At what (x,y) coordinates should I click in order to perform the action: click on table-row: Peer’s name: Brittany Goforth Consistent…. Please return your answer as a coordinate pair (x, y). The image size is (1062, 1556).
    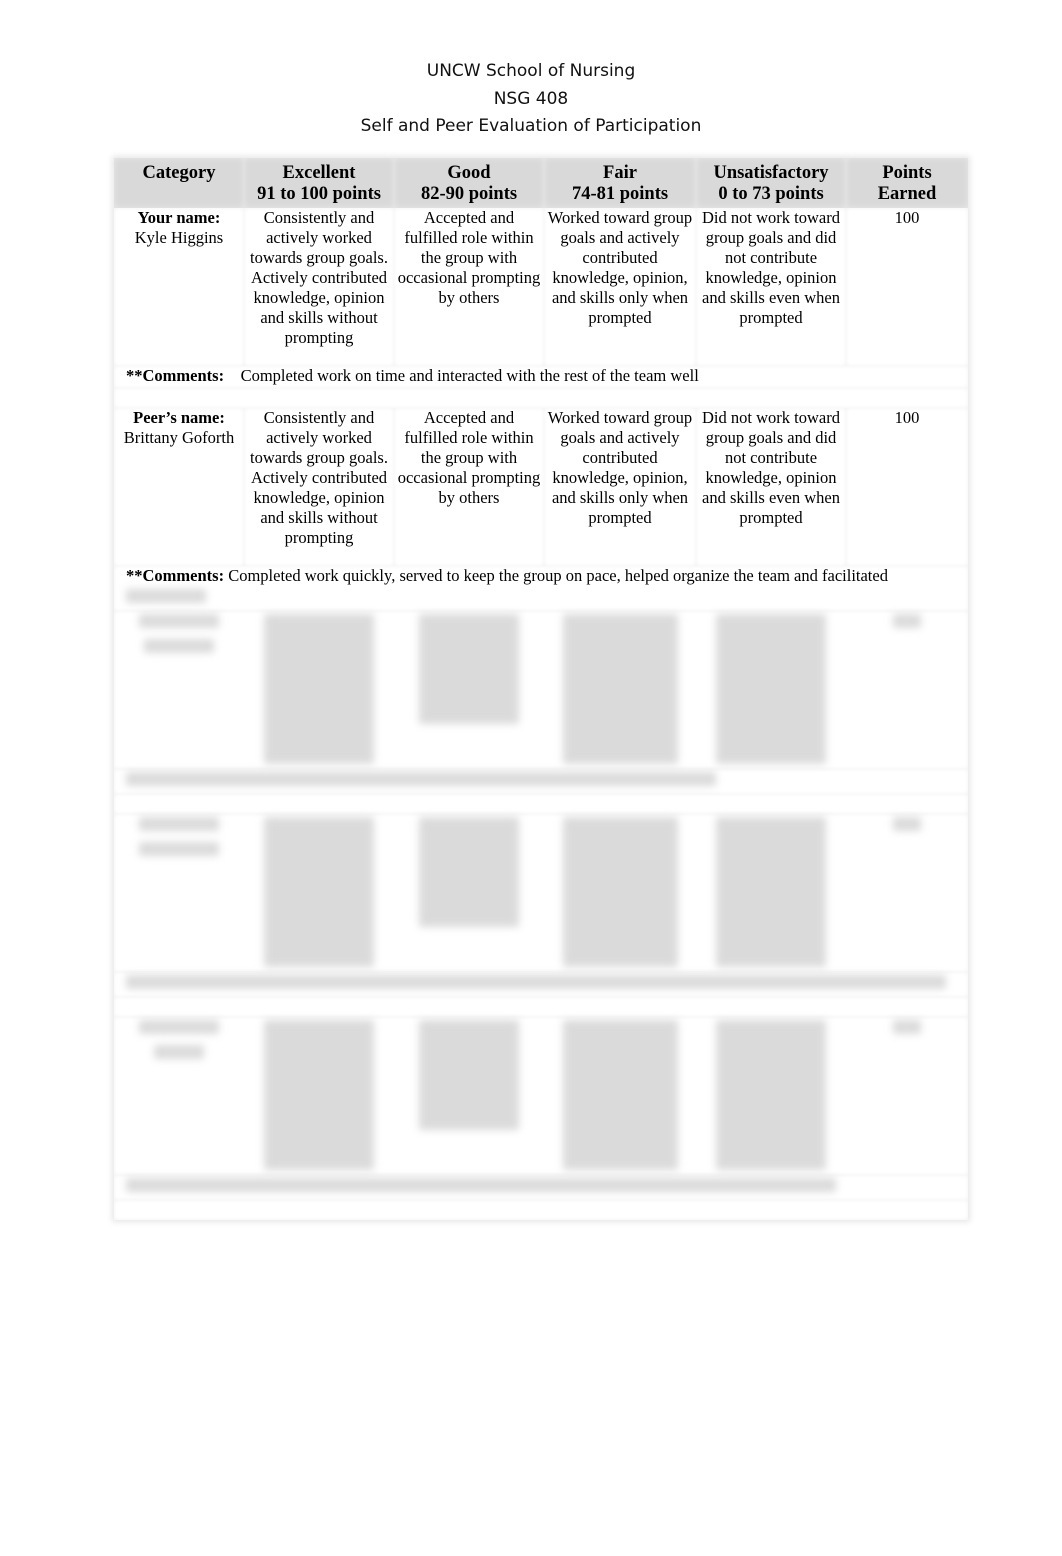
    Looking at the image, I should click on (541, 487).